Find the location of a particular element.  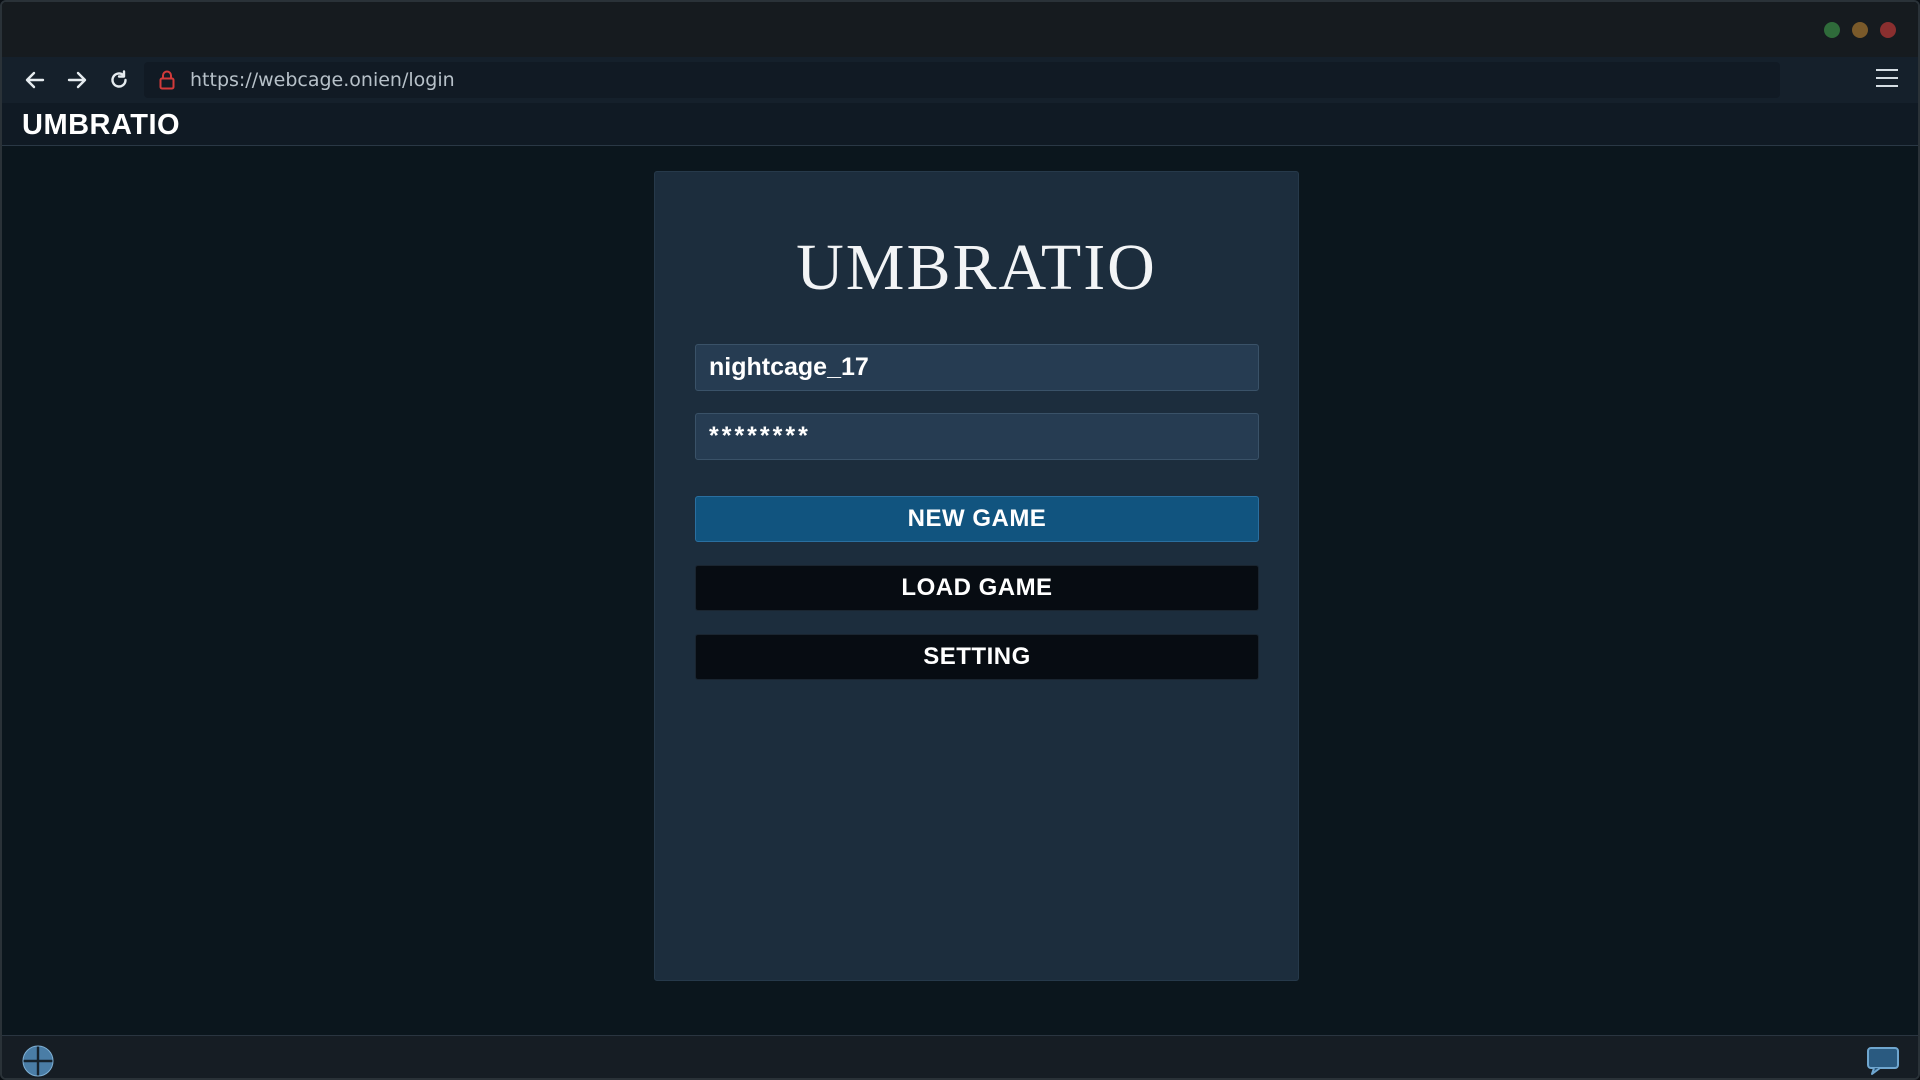

arrow-left-icon is located at coordinates (35, 80).